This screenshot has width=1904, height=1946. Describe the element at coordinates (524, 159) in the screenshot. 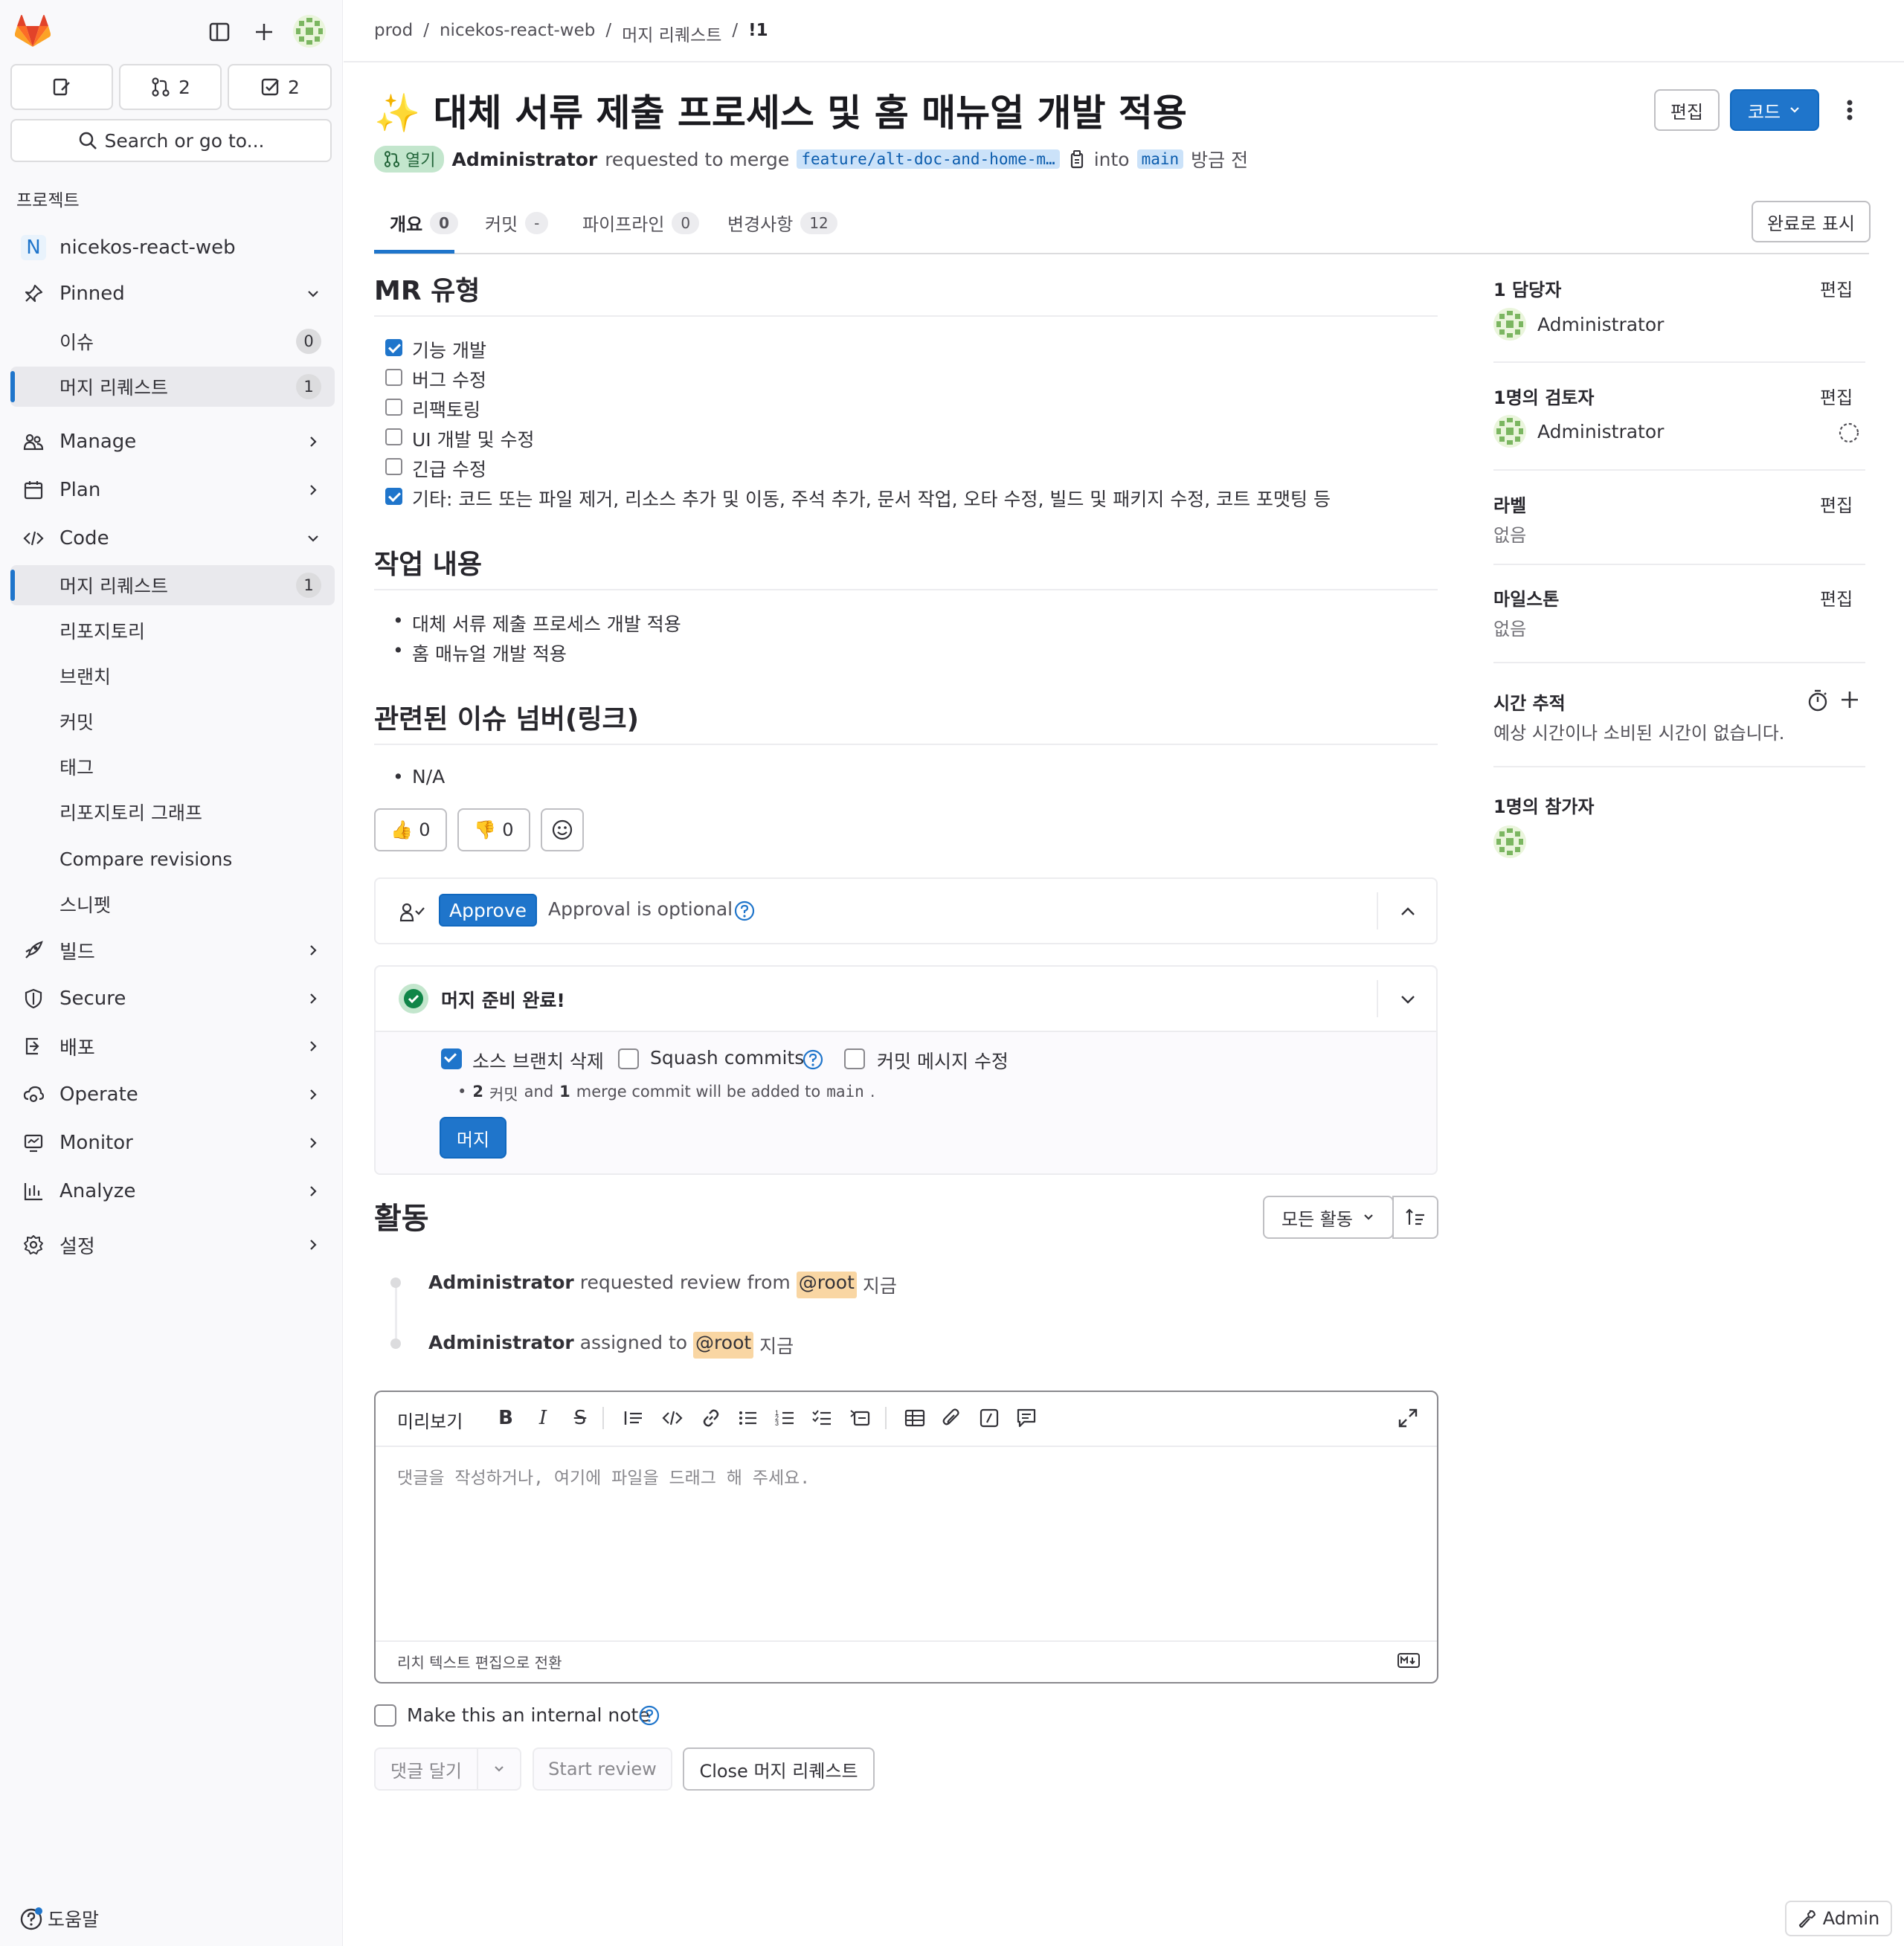

I see `author-link: Administrator` at that location.